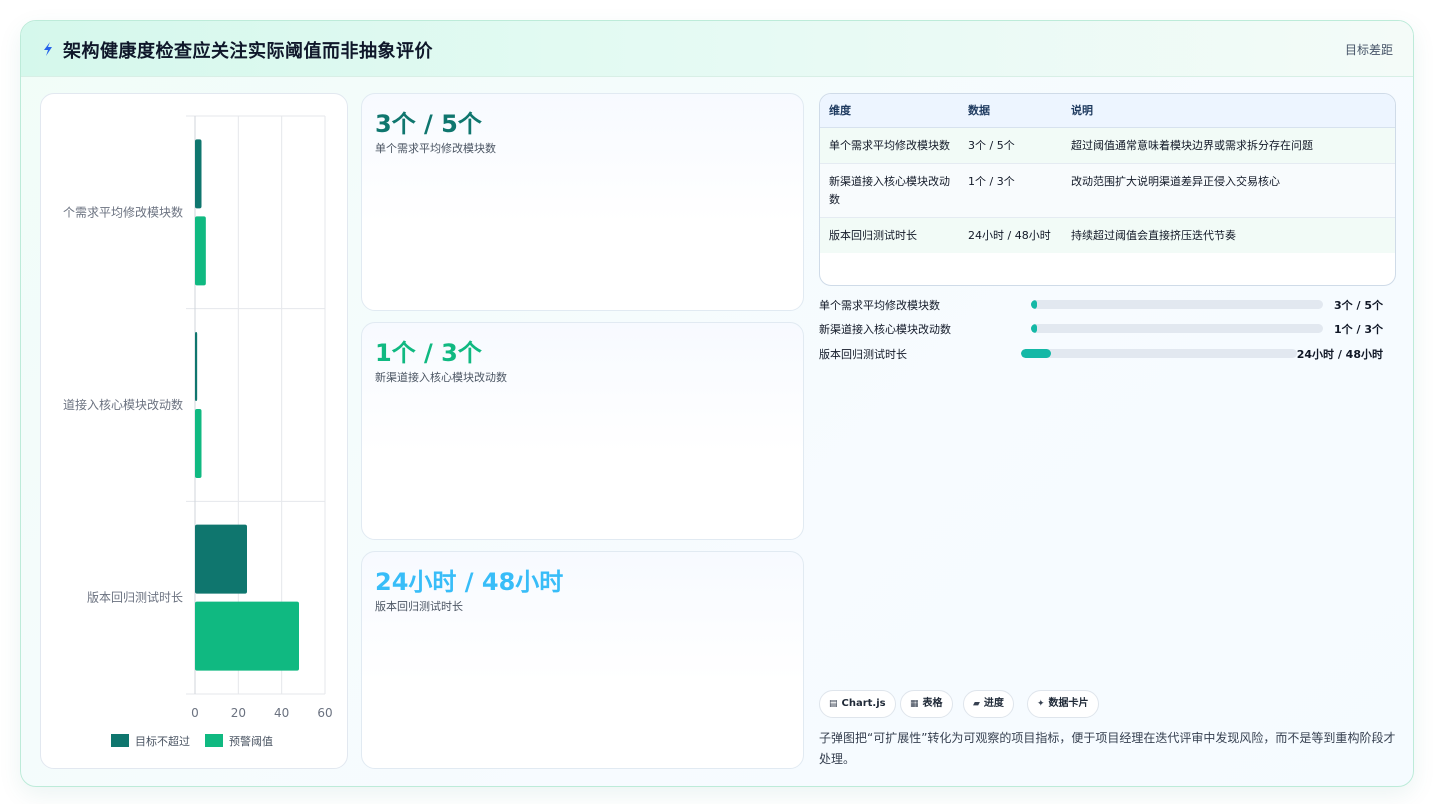  I want to click on tag-label: Chart.js, so click(863, 703).